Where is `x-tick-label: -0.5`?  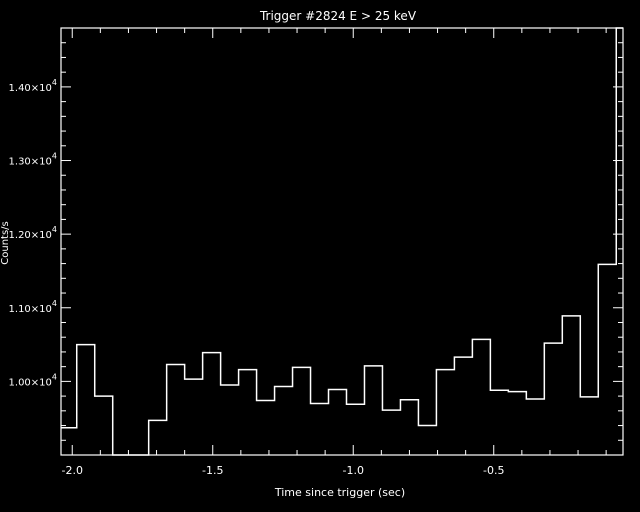 x-tick-label: -0.5 is located at coordinates (493, 470).